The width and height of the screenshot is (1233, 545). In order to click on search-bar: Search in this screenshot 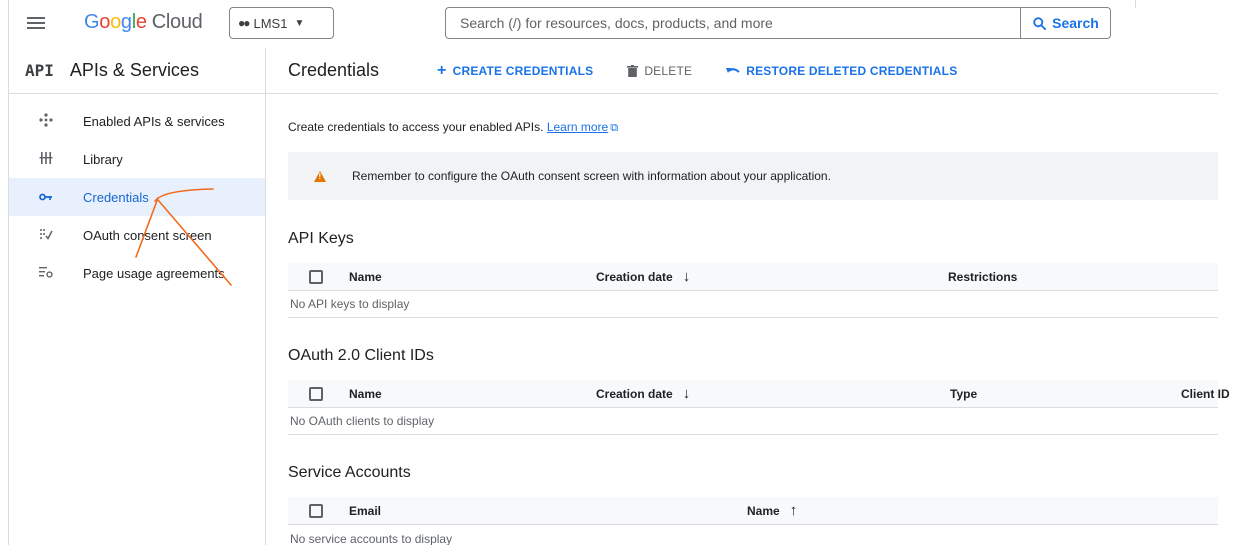, I will do `click(778, 23)`.